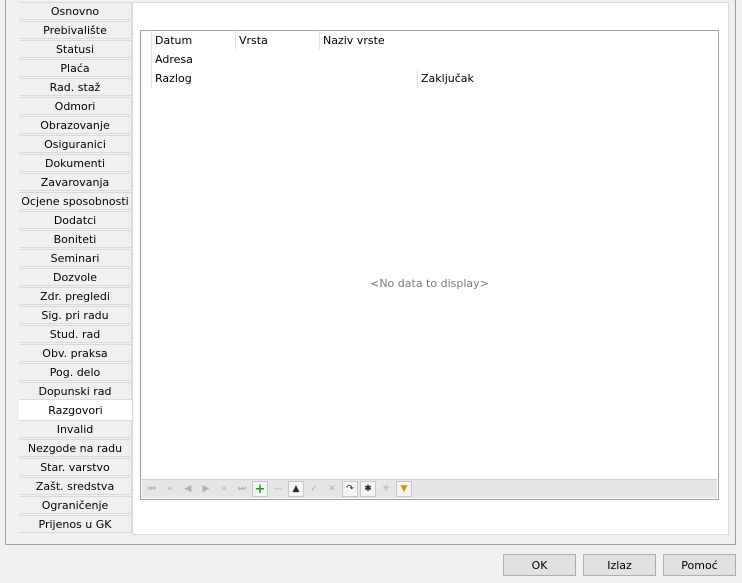  I want to click on exit-button: Izlaz, so click(619, 565).